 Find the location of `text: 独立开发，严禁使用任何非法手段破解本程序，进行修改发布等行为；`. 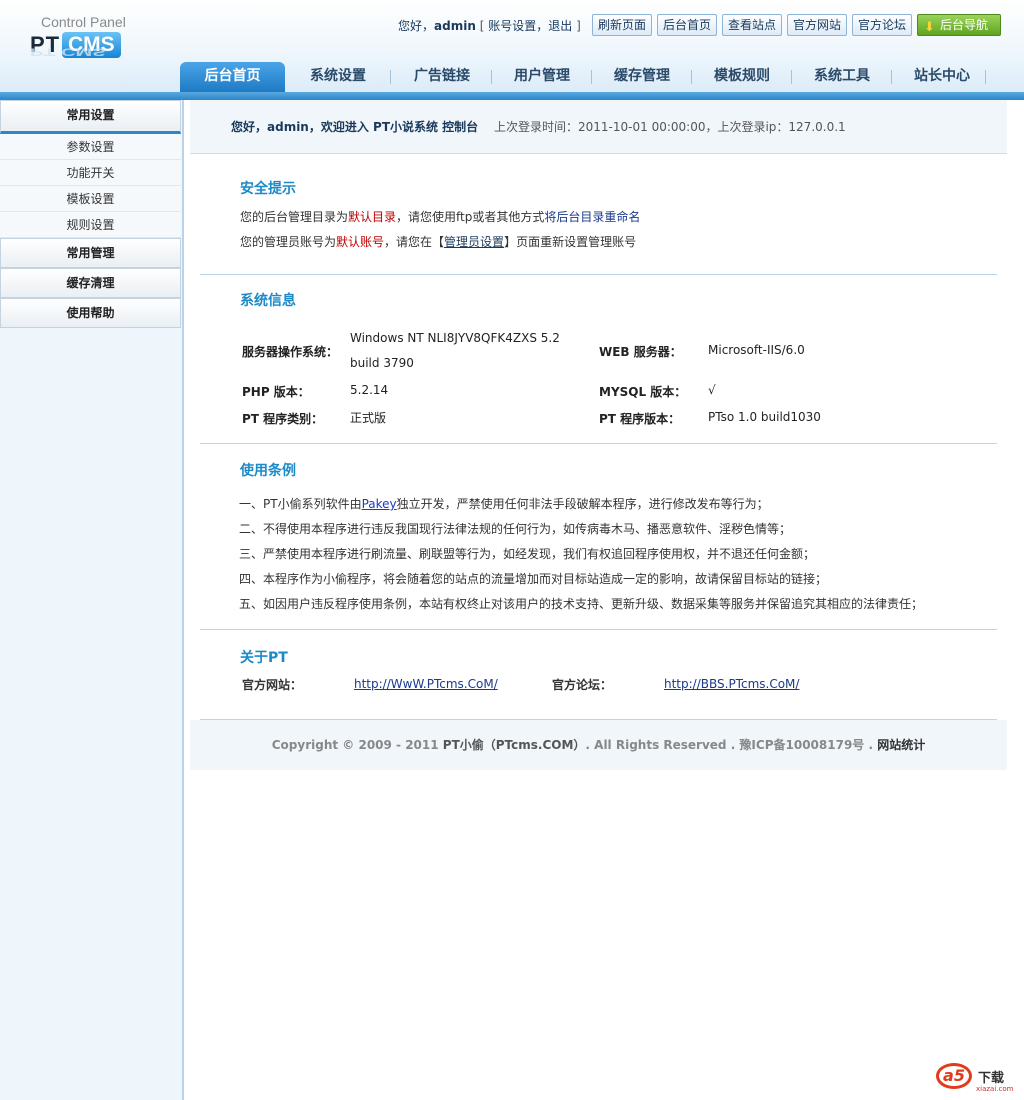

text: 独立开发，严禁使用任何非法手段破解本程序，进行修改发布等行为； is located at coordinates (582, 504).